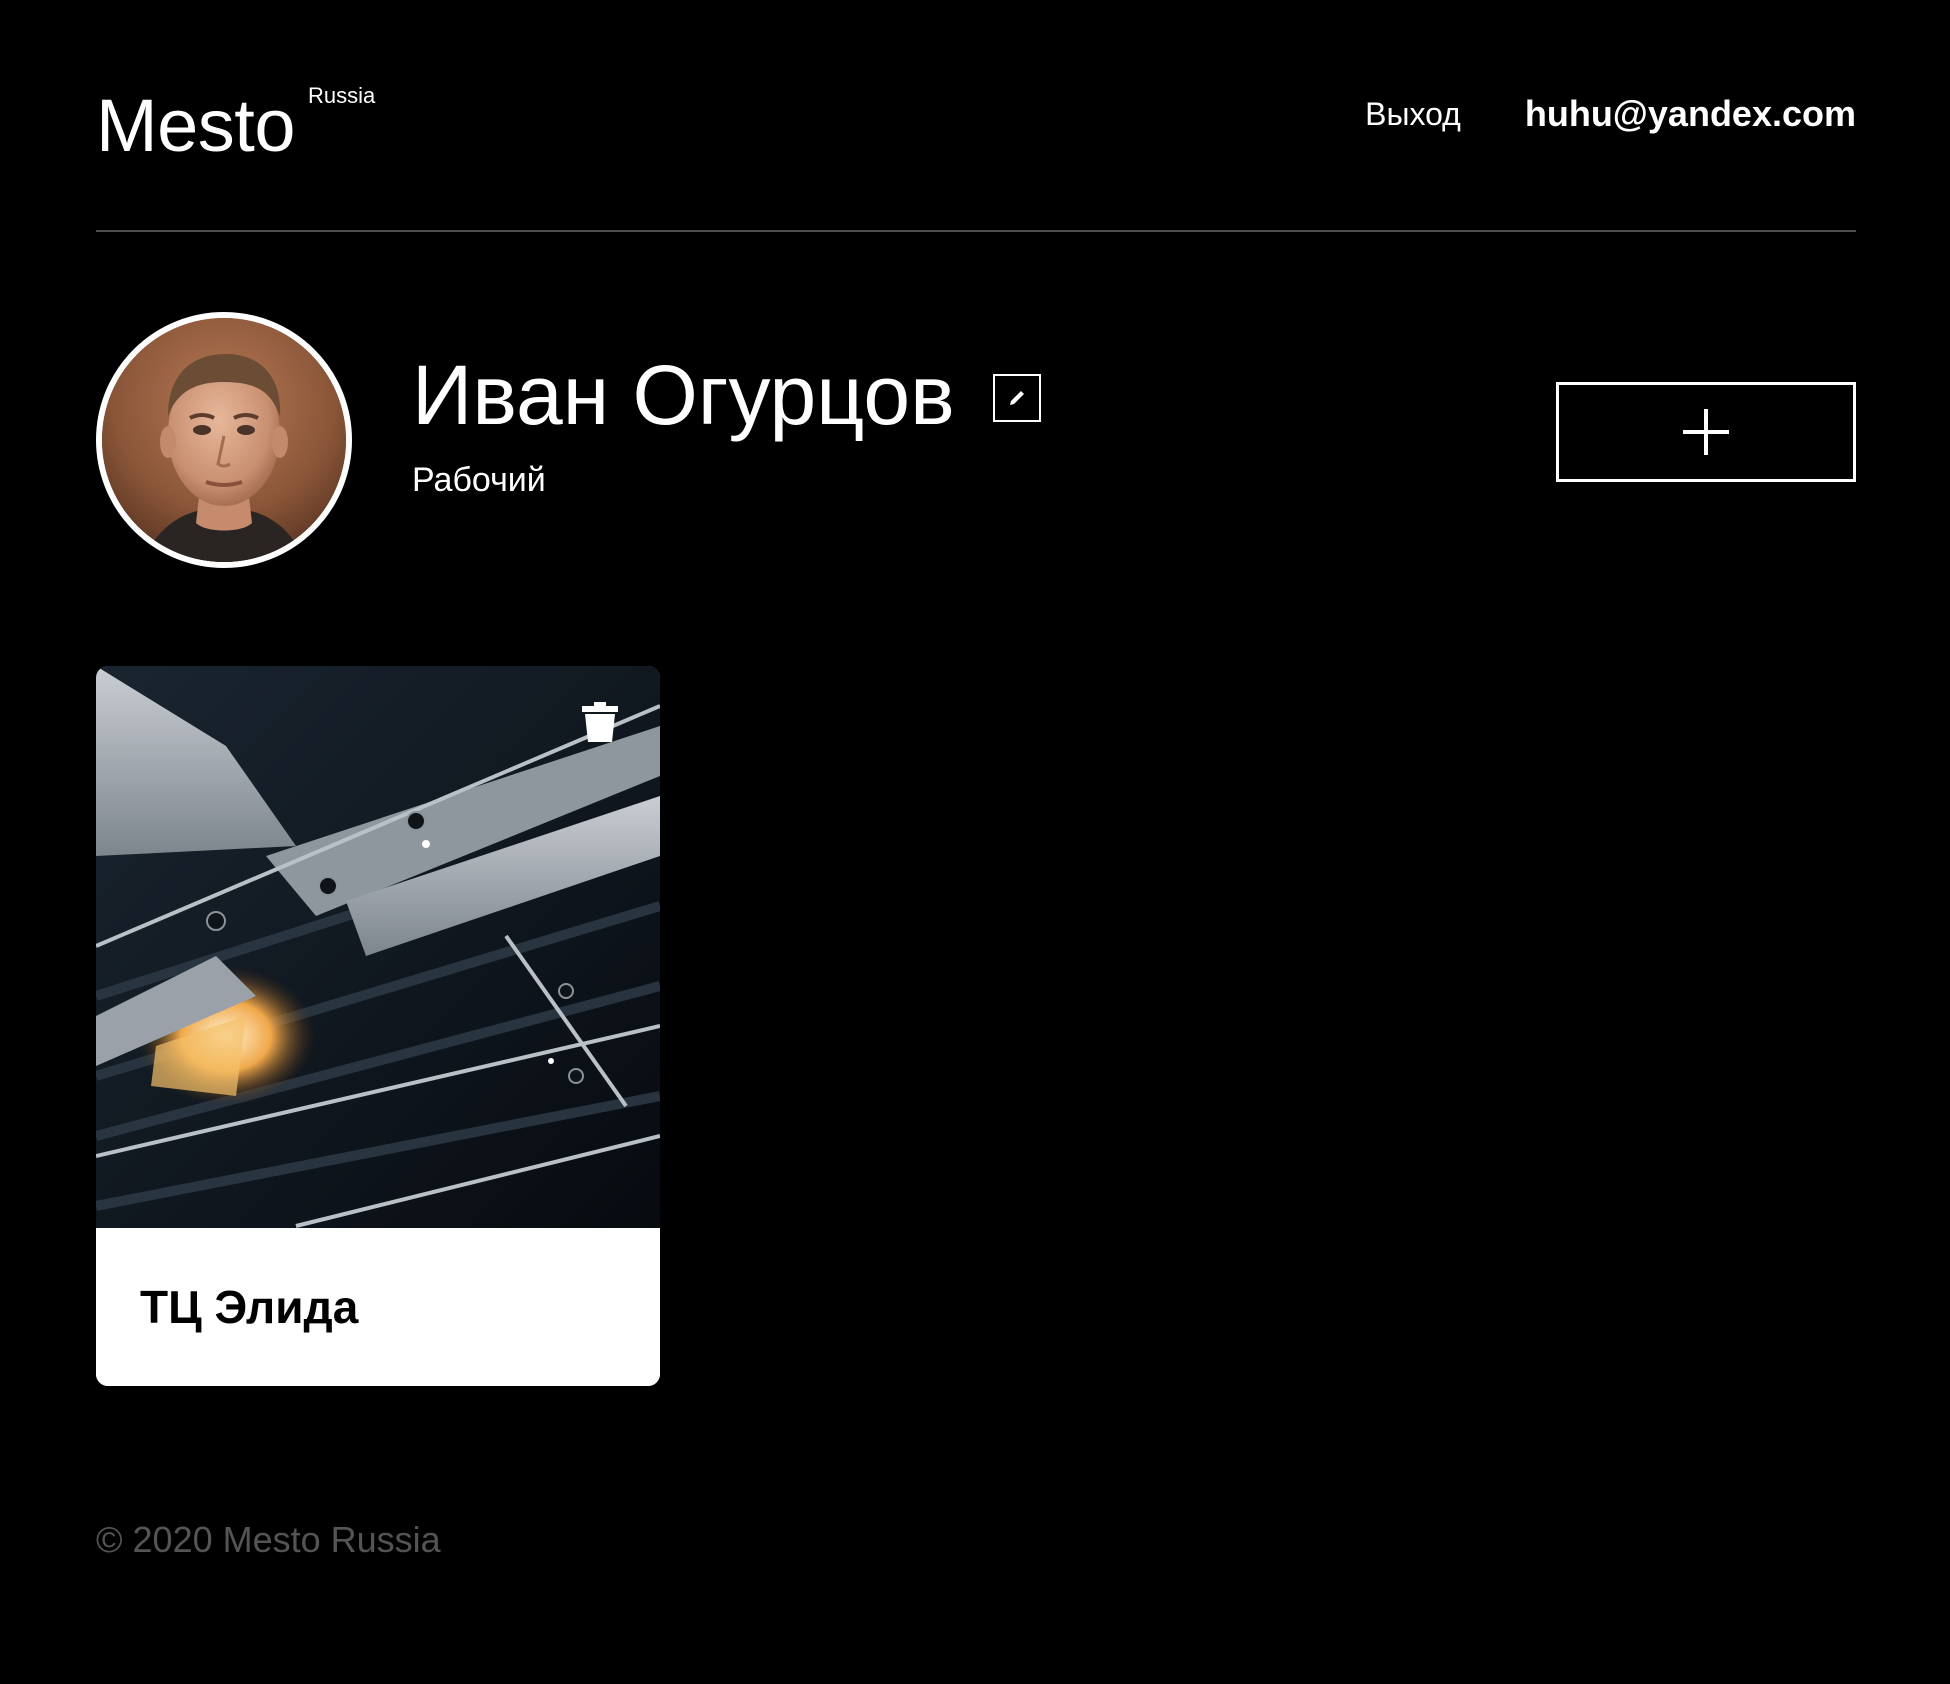 Image resolution: width=1950 pixels, height=1684 pixels. I want to click on card-image, so click(378, 947).